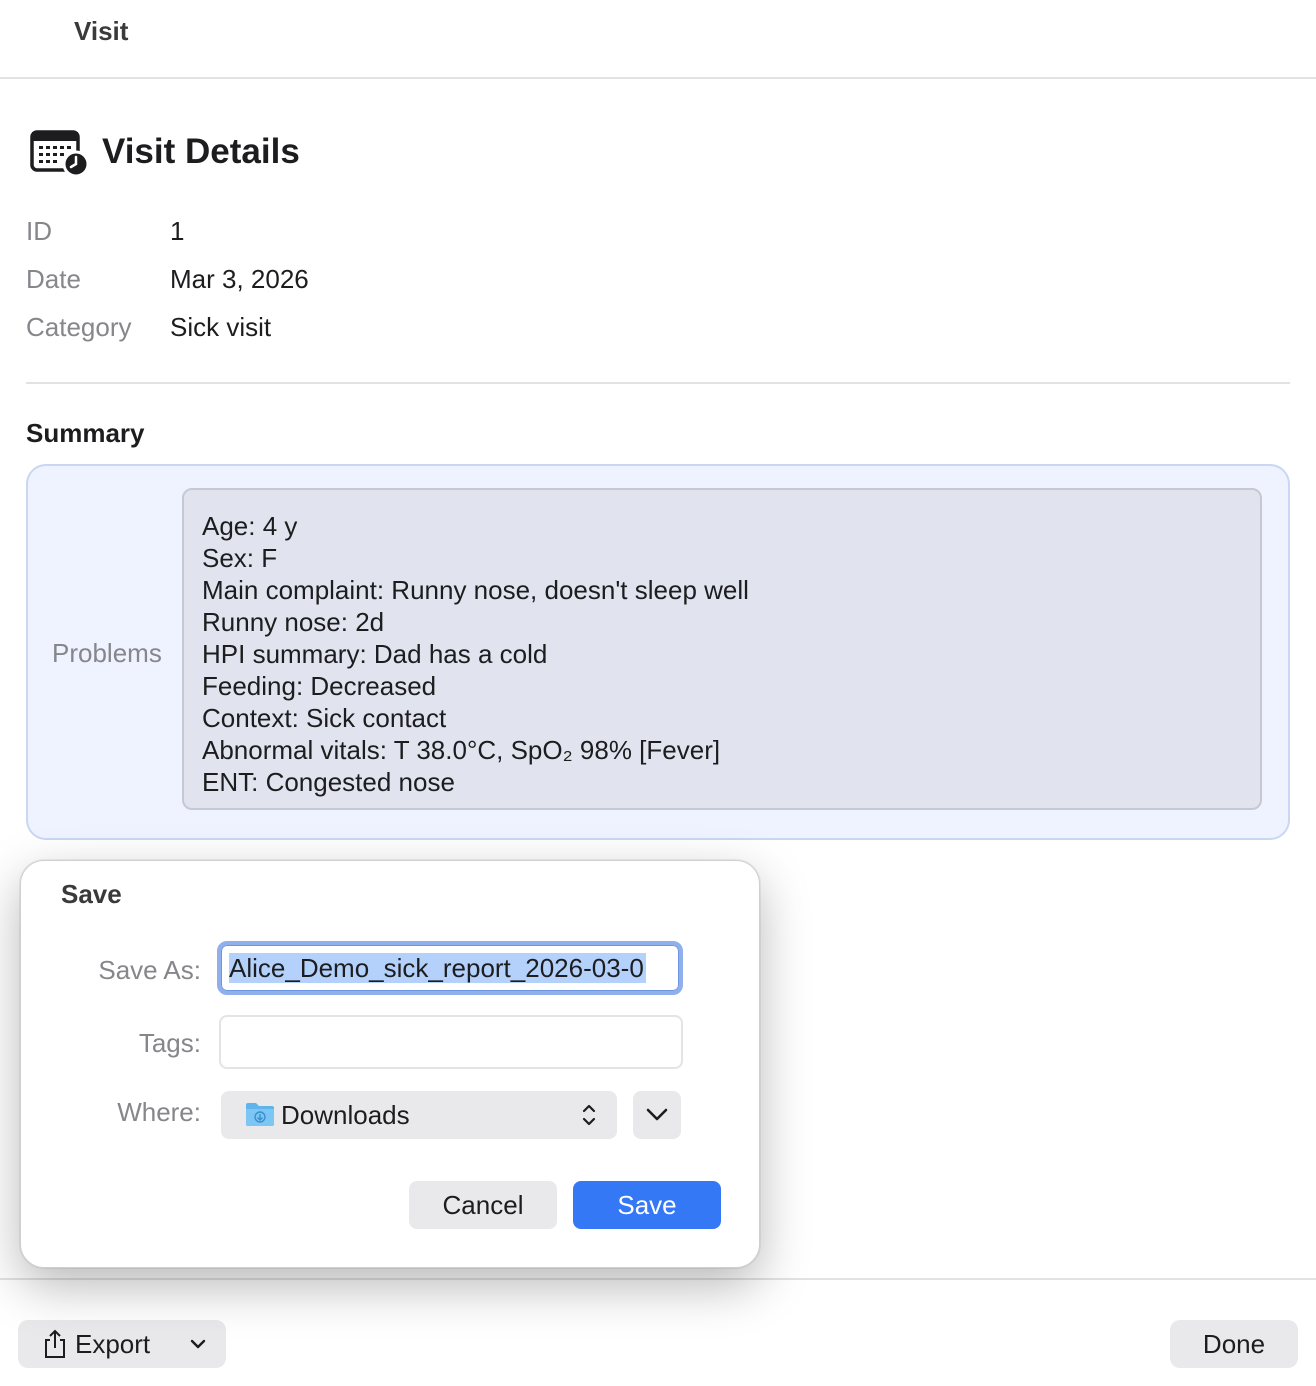 The height and width of the screenshot is (1386, 1316). What do you see at coordinates (328, 782) in the screenshot?
I see `problem-line: ENT: Congested nose` at bounding box center [328, 782].